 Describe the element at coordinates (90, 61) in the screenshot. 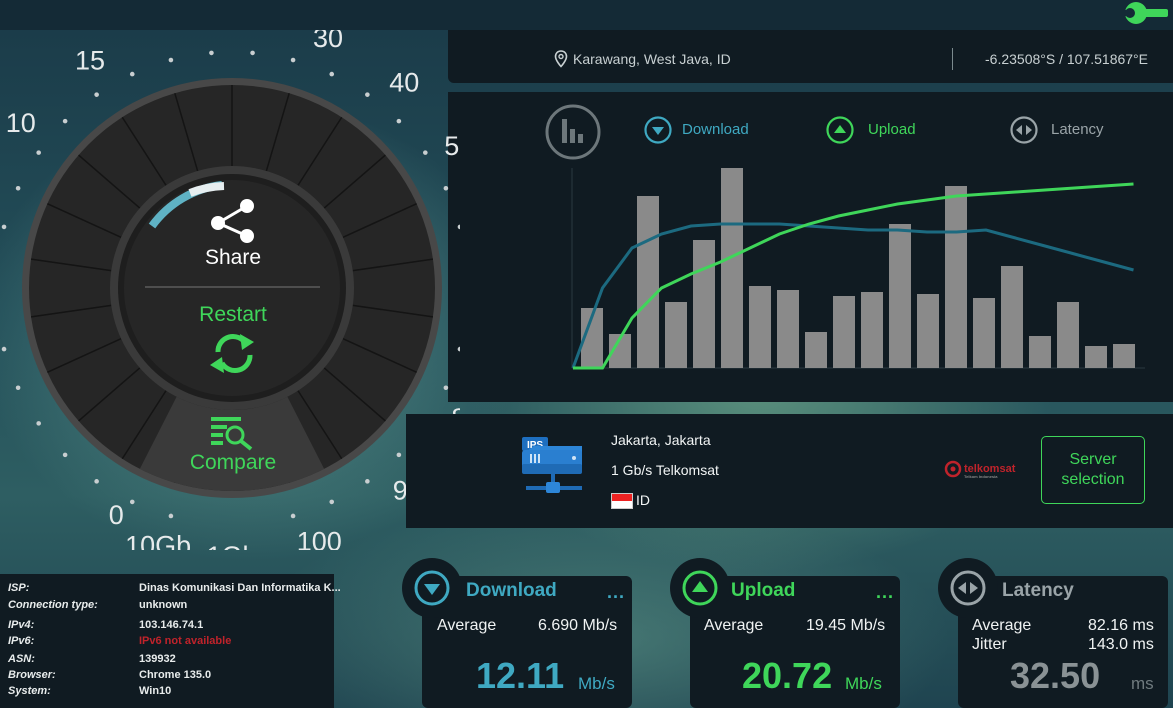

I see `dial-tick-label: 15` at that location.